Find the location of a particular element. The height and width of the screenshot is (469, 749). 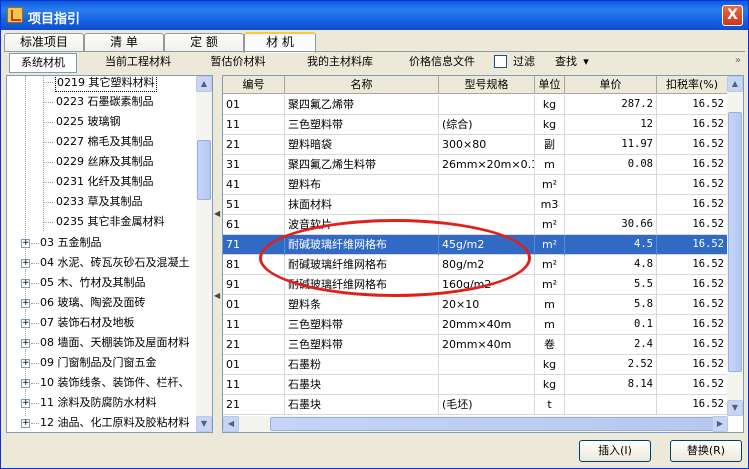

title-bar: 项目指引 X is located at coordinates (374, 15).